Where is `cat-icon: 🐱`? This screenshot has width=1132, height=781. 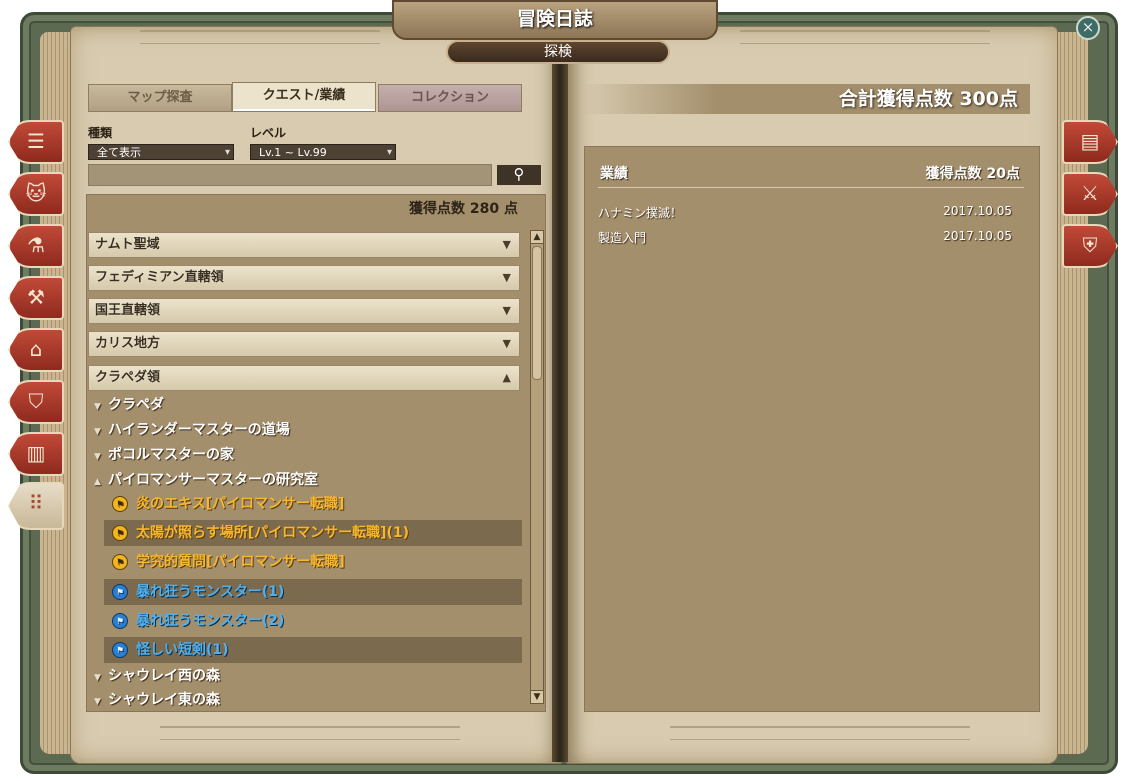
cat-icon: 🐱 is located at coordinates (36, 194).